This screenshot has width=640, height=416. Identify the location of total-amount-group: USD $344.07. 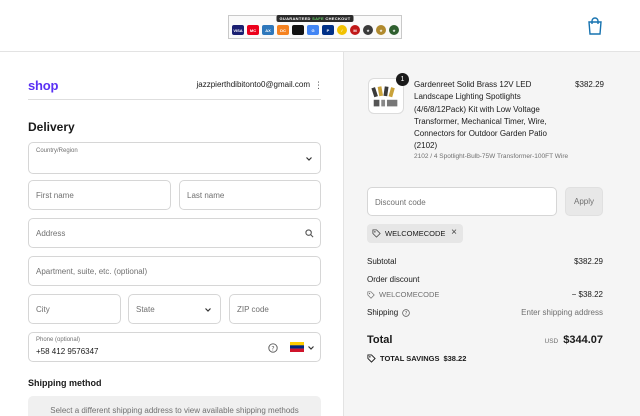
(574, 340).